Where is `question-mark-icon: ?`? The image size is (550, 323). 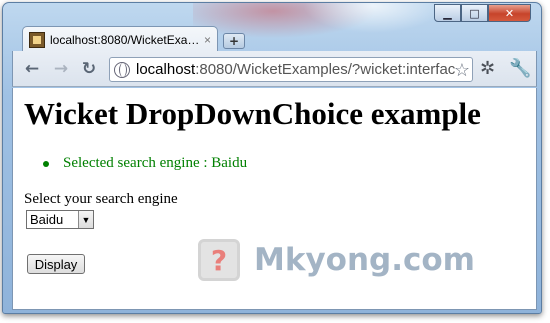
question-mark-icon: ? is located at coordinates (219, 260).